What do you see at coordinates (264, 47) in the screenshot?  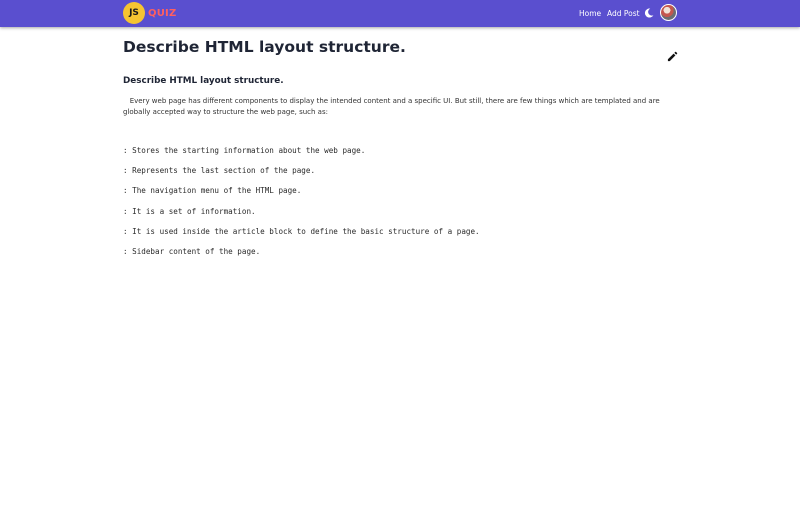 I see `page-title: Describe HTML layout structure.` at bounding box center [264, 47].